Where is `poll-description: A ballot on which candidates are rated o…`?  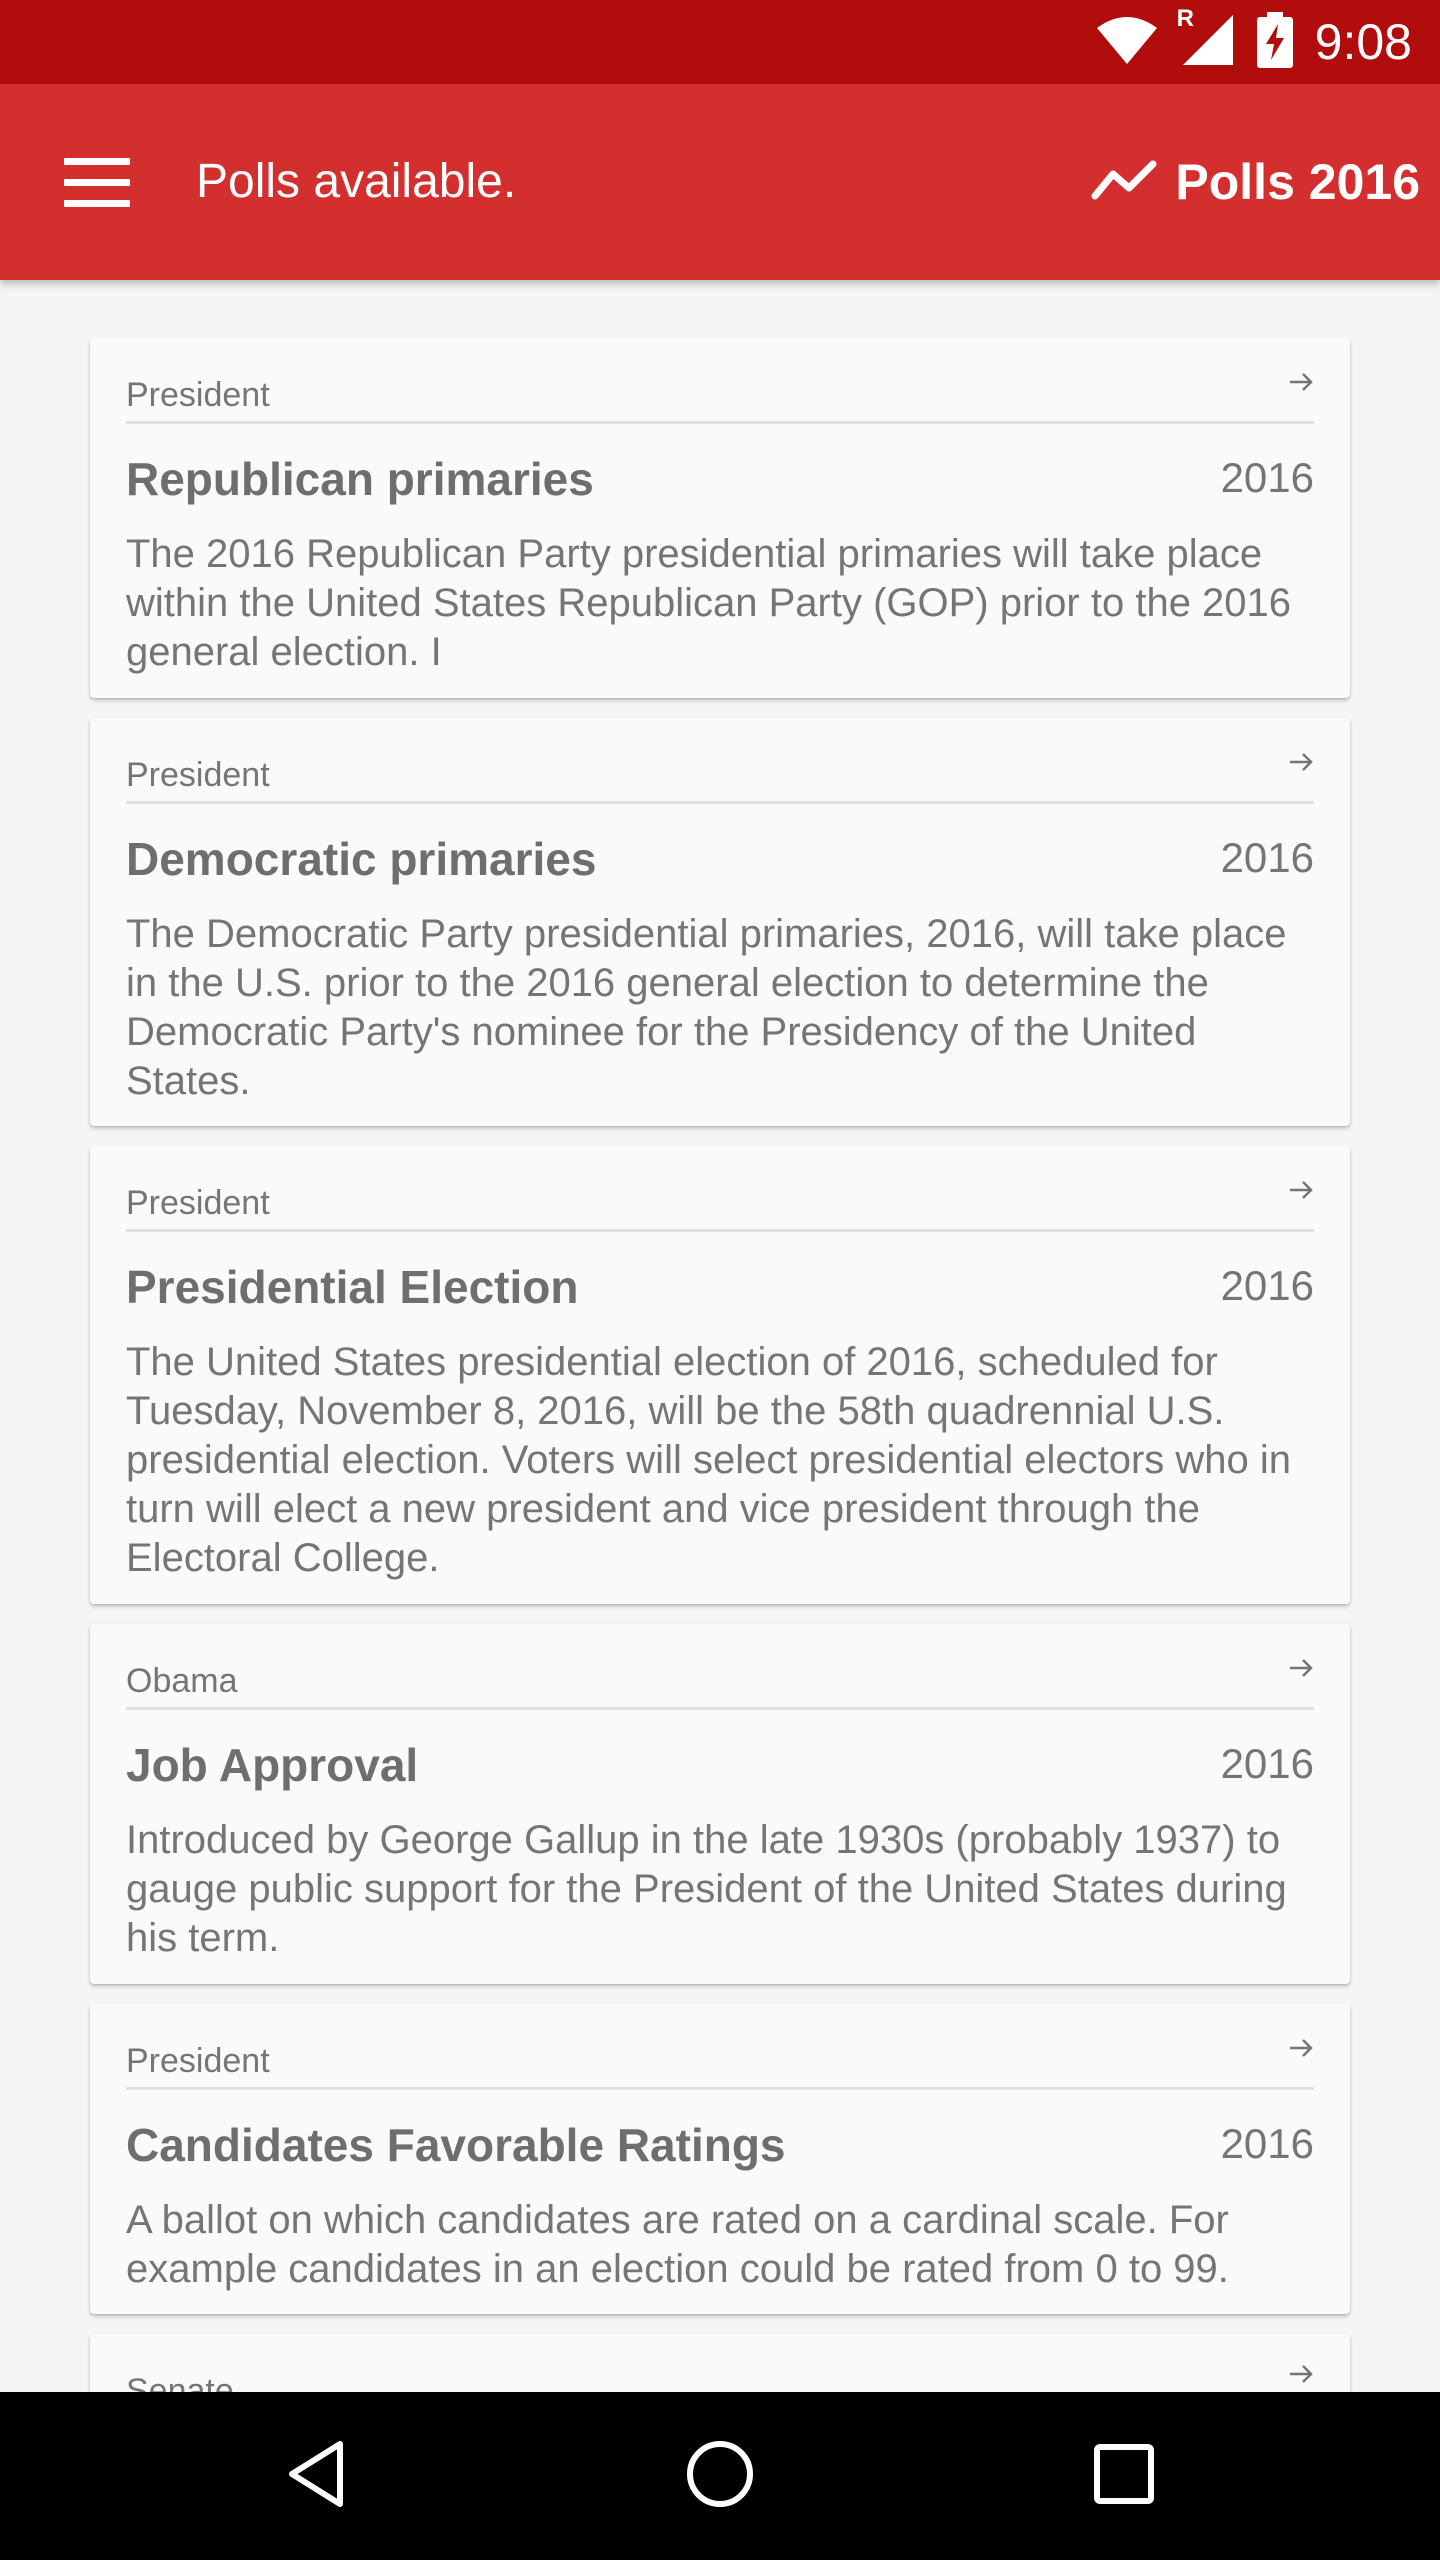 poll-description: A ballot on which candidates are rated o… is located at coordinates (677, 2244).